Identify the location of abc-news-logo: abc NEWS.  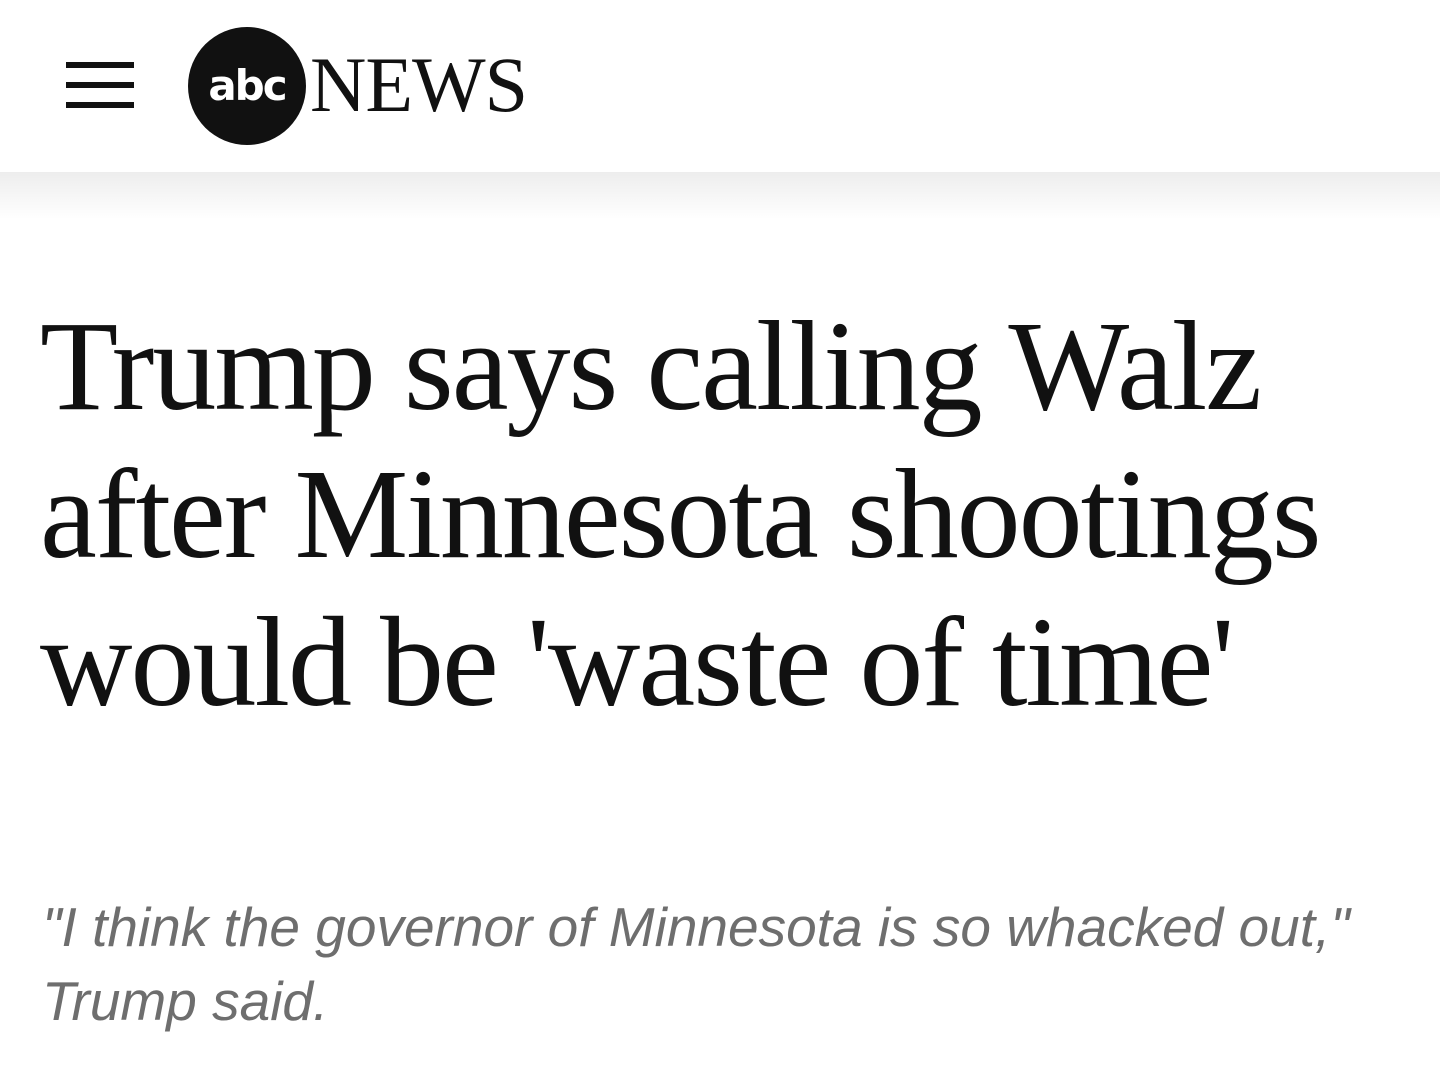
(373, 86).